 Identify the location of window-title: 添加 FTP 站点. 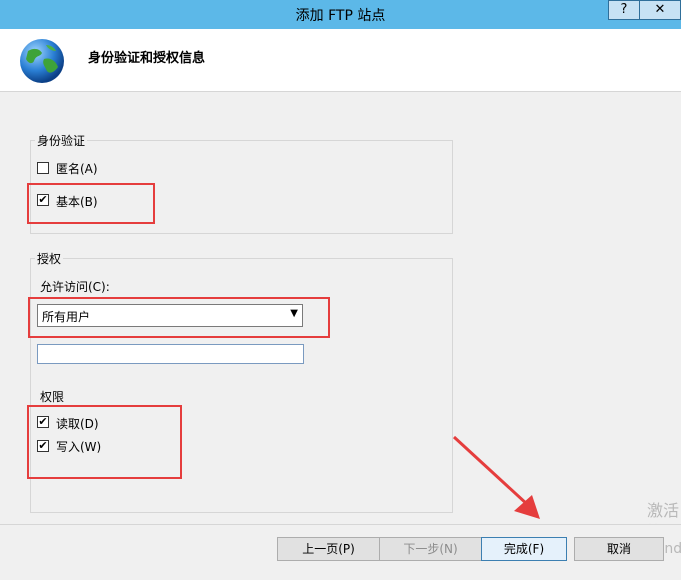
(340, 16).